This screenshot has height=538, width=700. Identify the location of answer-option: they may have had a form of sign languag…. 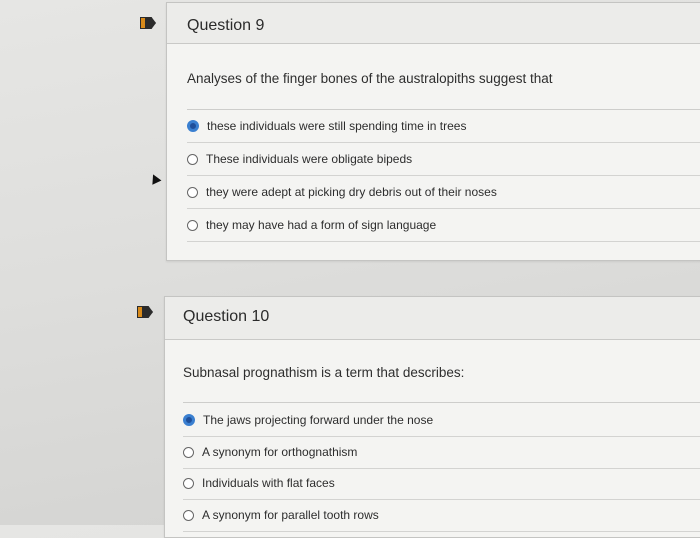
(443, 225).